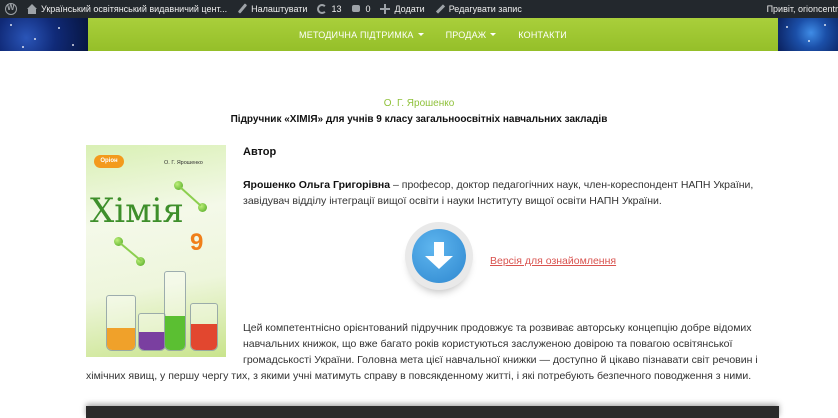 The height and width of the screenshot is (418, 838). Describe the element at coordinates (485, 9) in the screenshot. I see `edit-post-label: Редагувати запис` at that location.